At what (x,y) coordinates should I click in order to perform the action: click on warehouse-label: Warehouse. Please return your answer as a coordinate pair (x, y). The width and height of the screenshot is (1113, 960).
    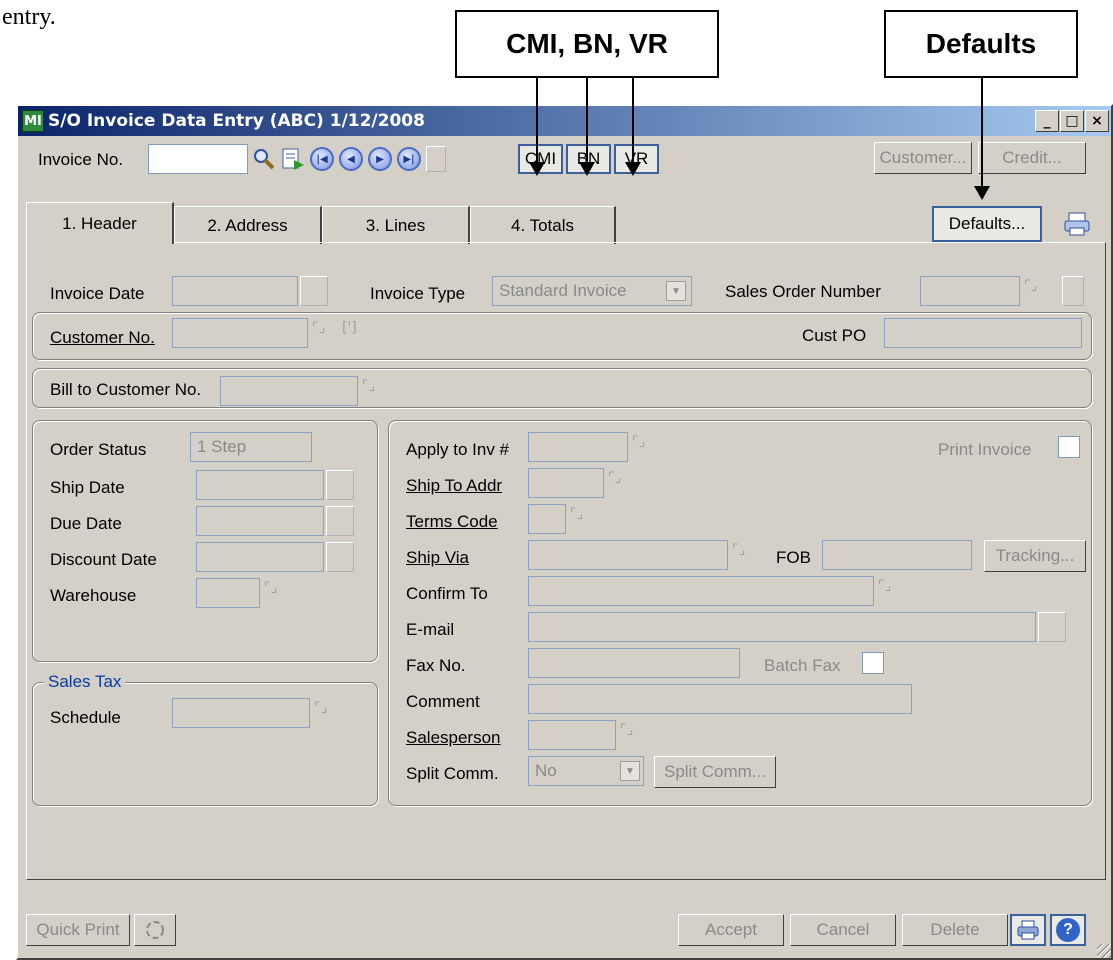
    Looking at the image, I should click on (93, 595).